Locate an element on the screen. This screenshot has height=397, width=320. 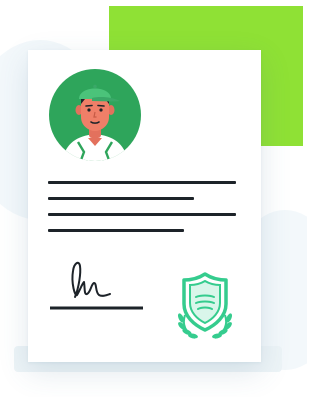
signature-icon is located at coordinates (97, 287).